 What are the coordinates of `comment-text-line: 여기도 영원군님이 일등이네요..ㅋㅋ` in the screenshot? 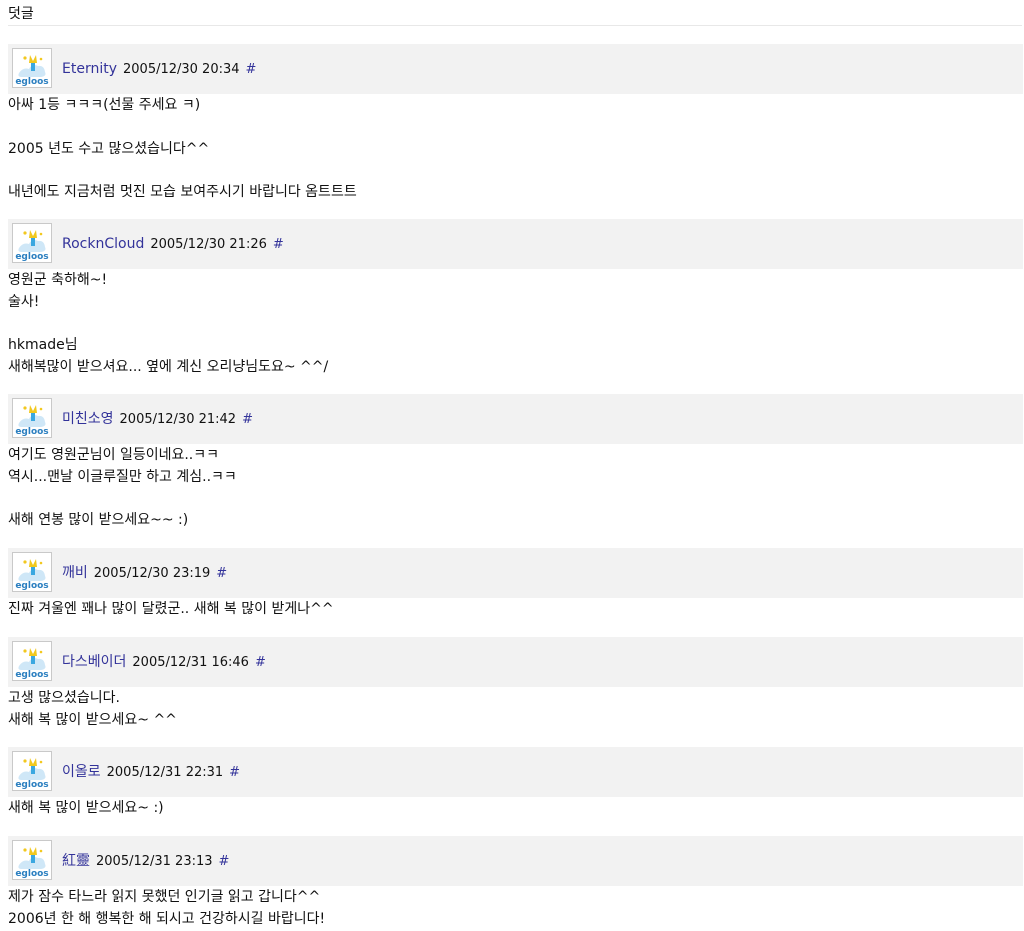 It's located at (113, 455).